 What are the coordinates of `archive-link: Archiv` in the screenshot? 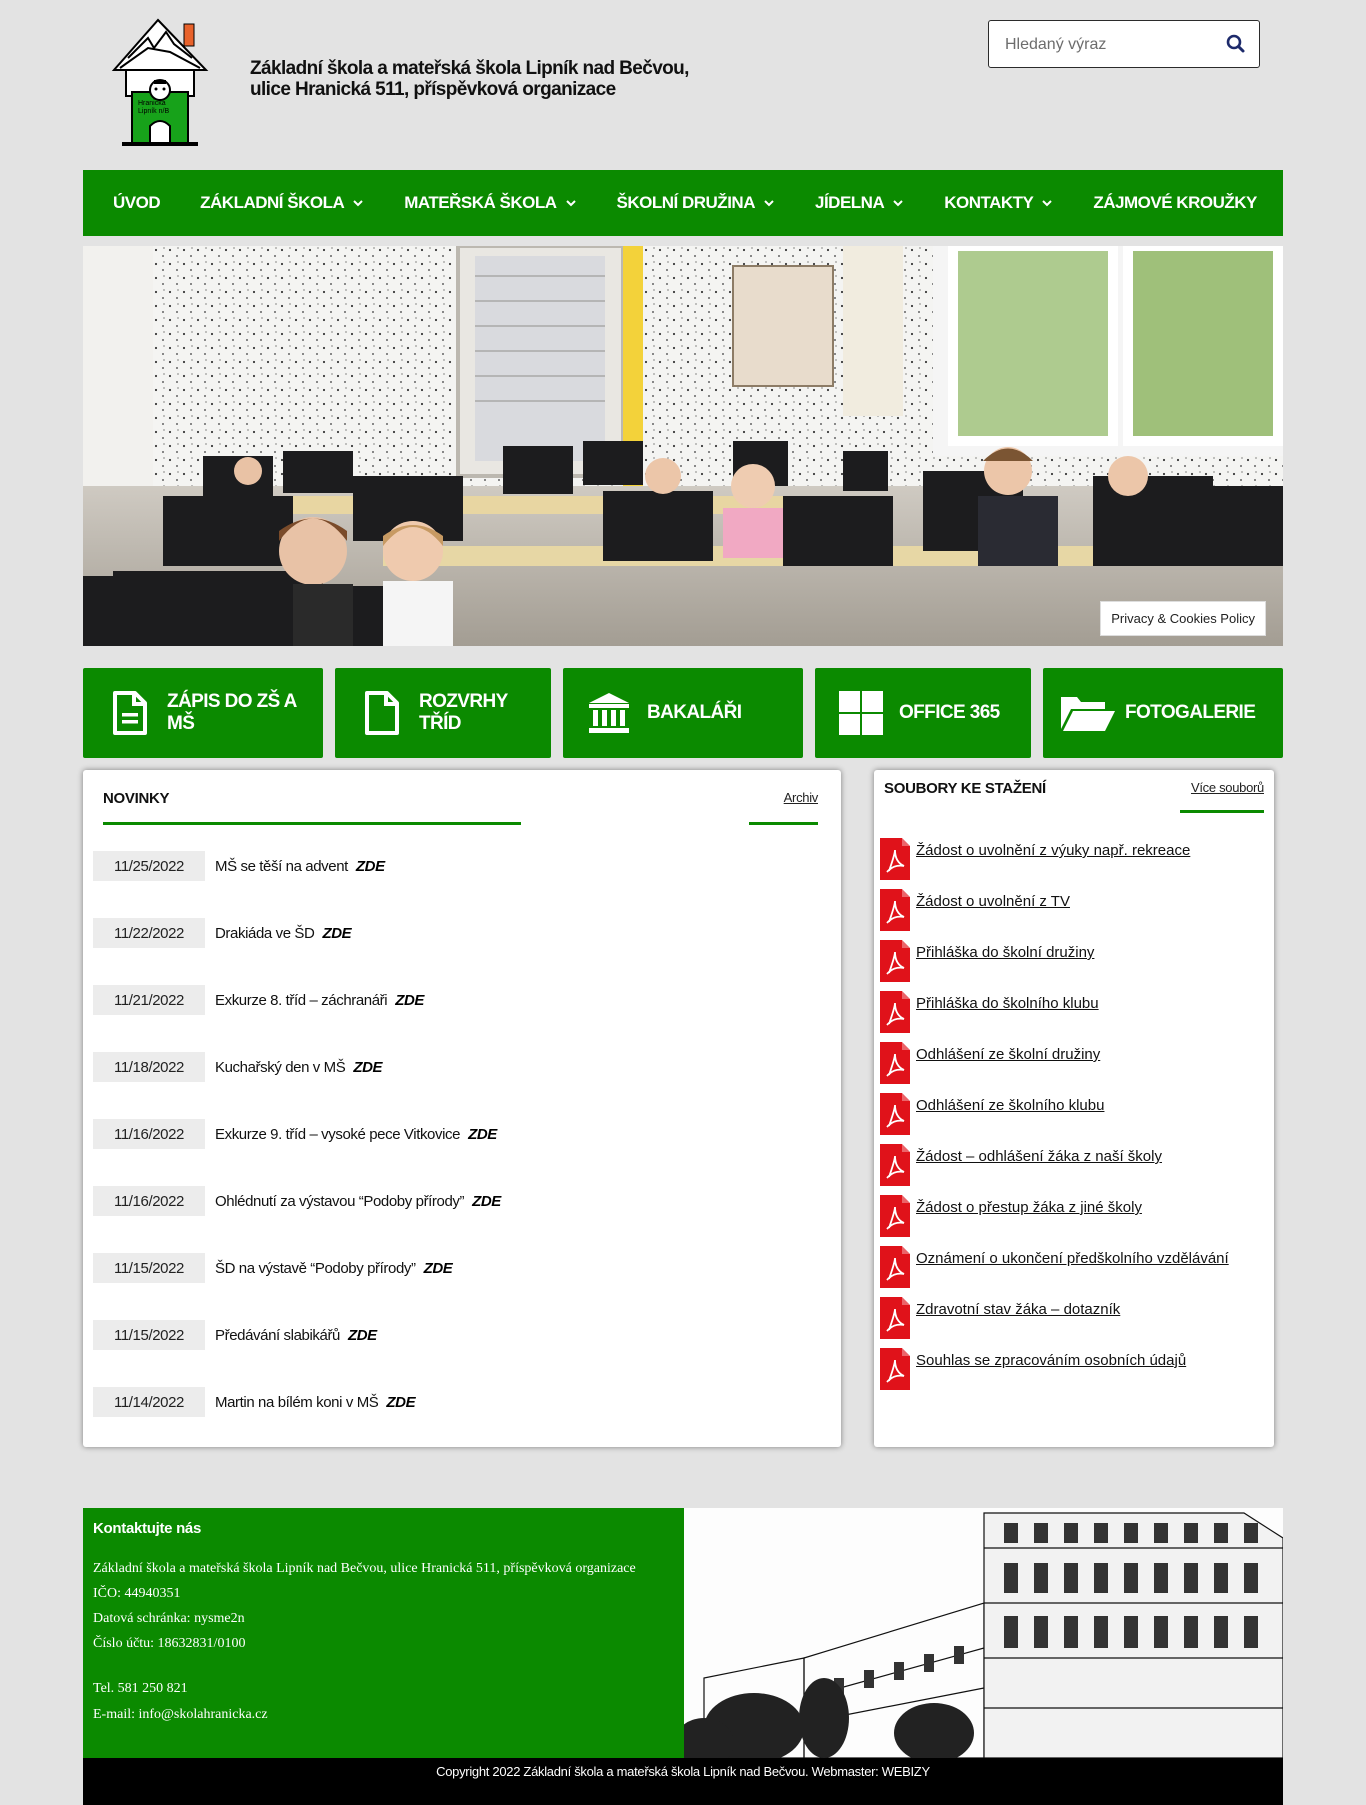 It's located at (801, 797).